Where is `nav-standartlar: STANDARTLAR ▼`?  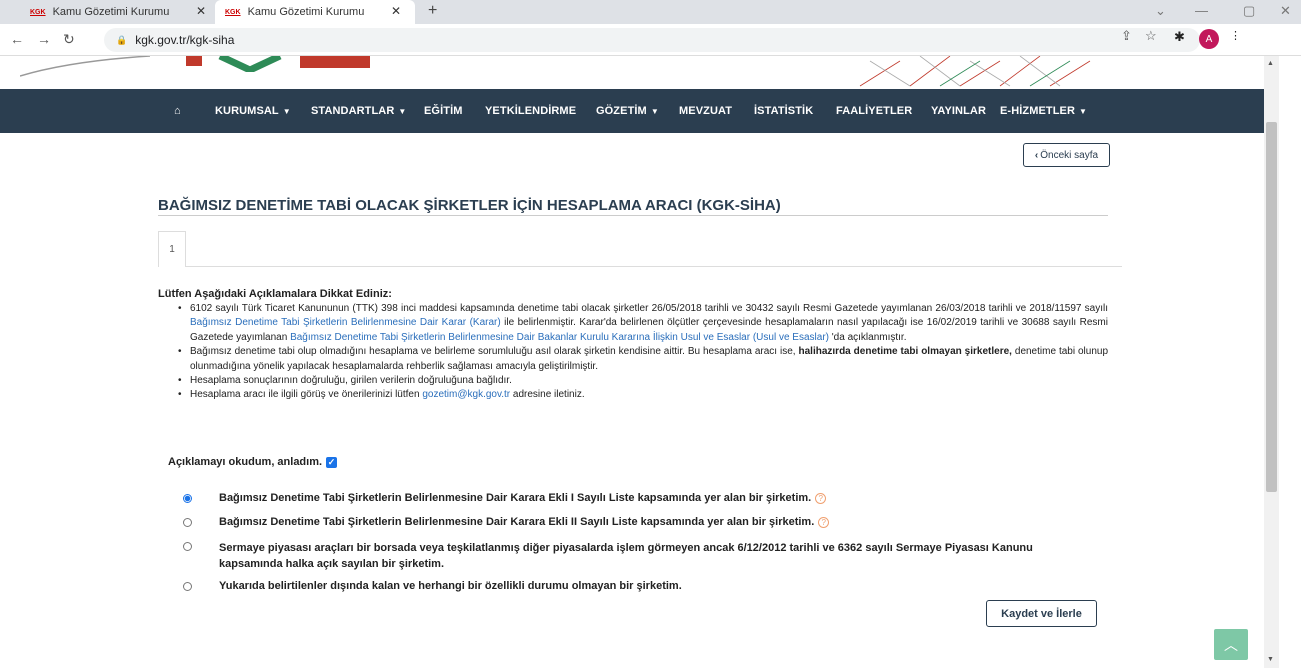 nav-standartlar: STANDARTLAR ▼ is located at coordinates (358, 111).